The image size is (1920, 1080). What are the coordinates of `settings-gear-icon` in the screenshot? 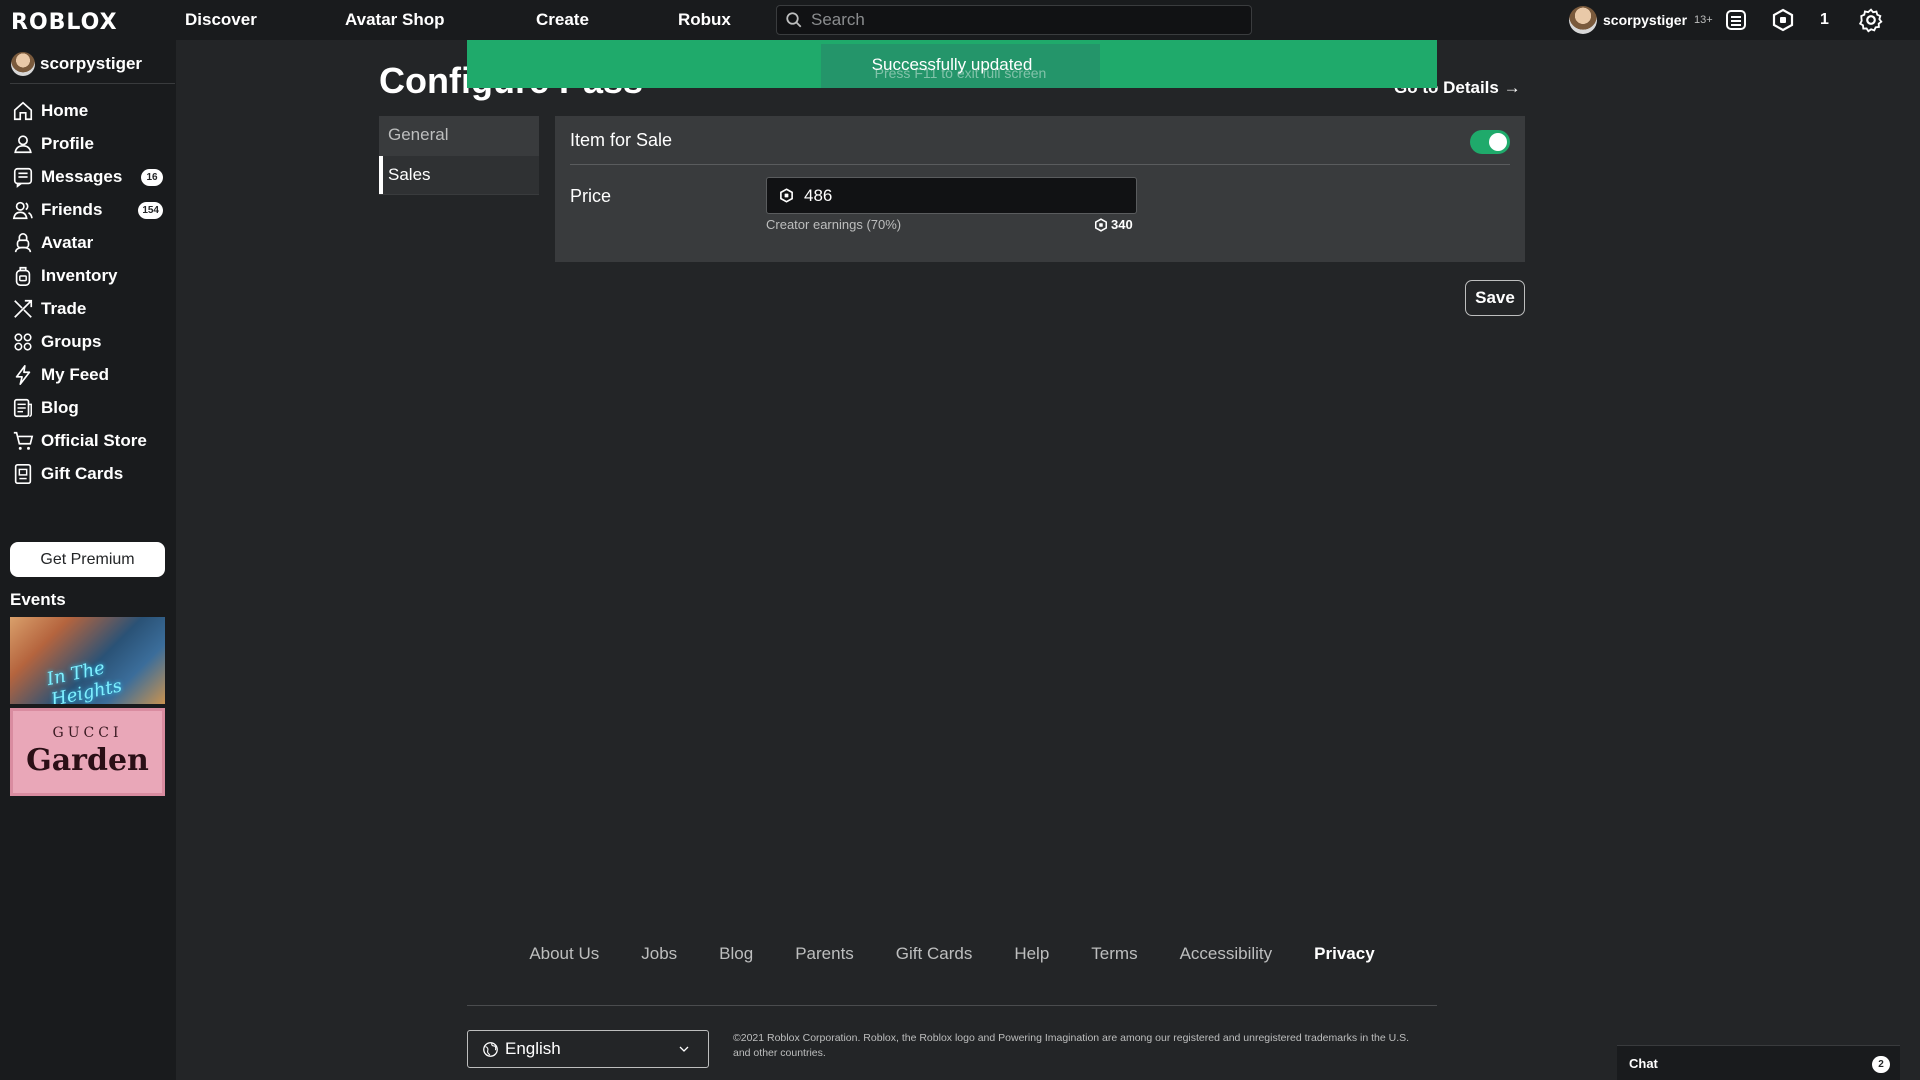 It's located at (1871, 20).